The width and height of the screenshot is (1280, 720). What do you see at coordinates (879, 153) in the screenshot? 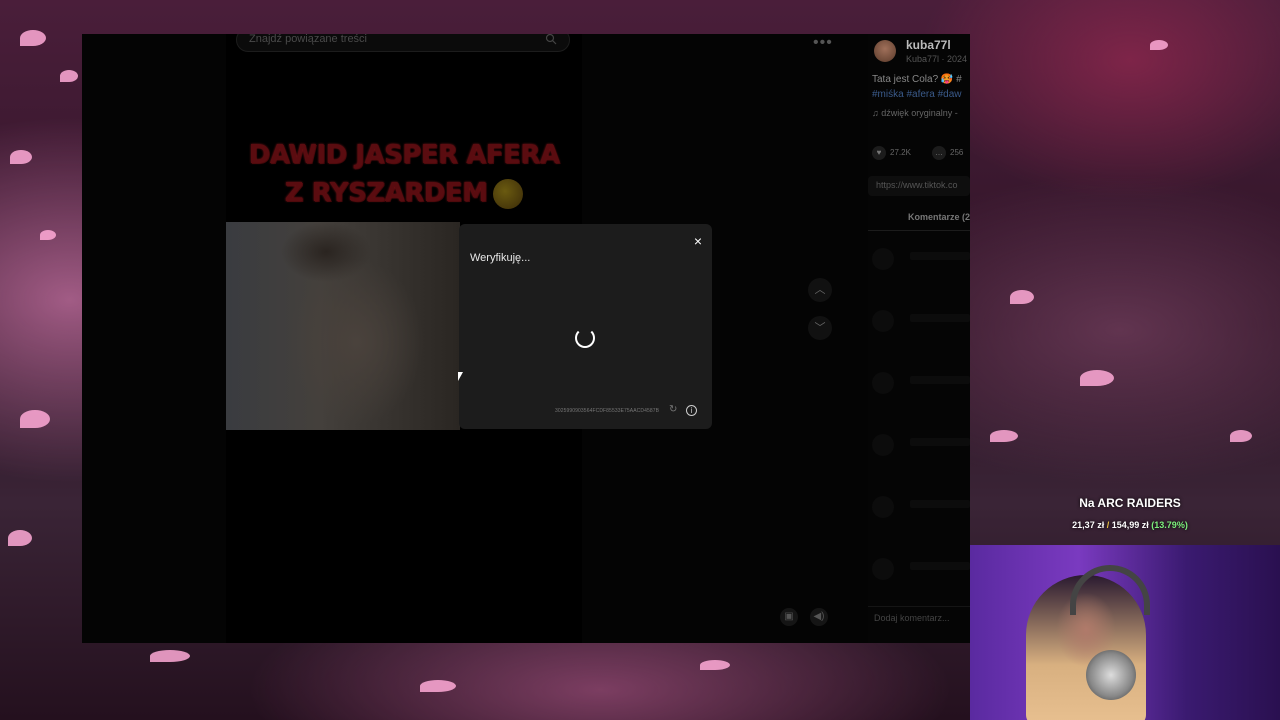
I see `heart-icon: ♥` at bounding box center [879, 153].